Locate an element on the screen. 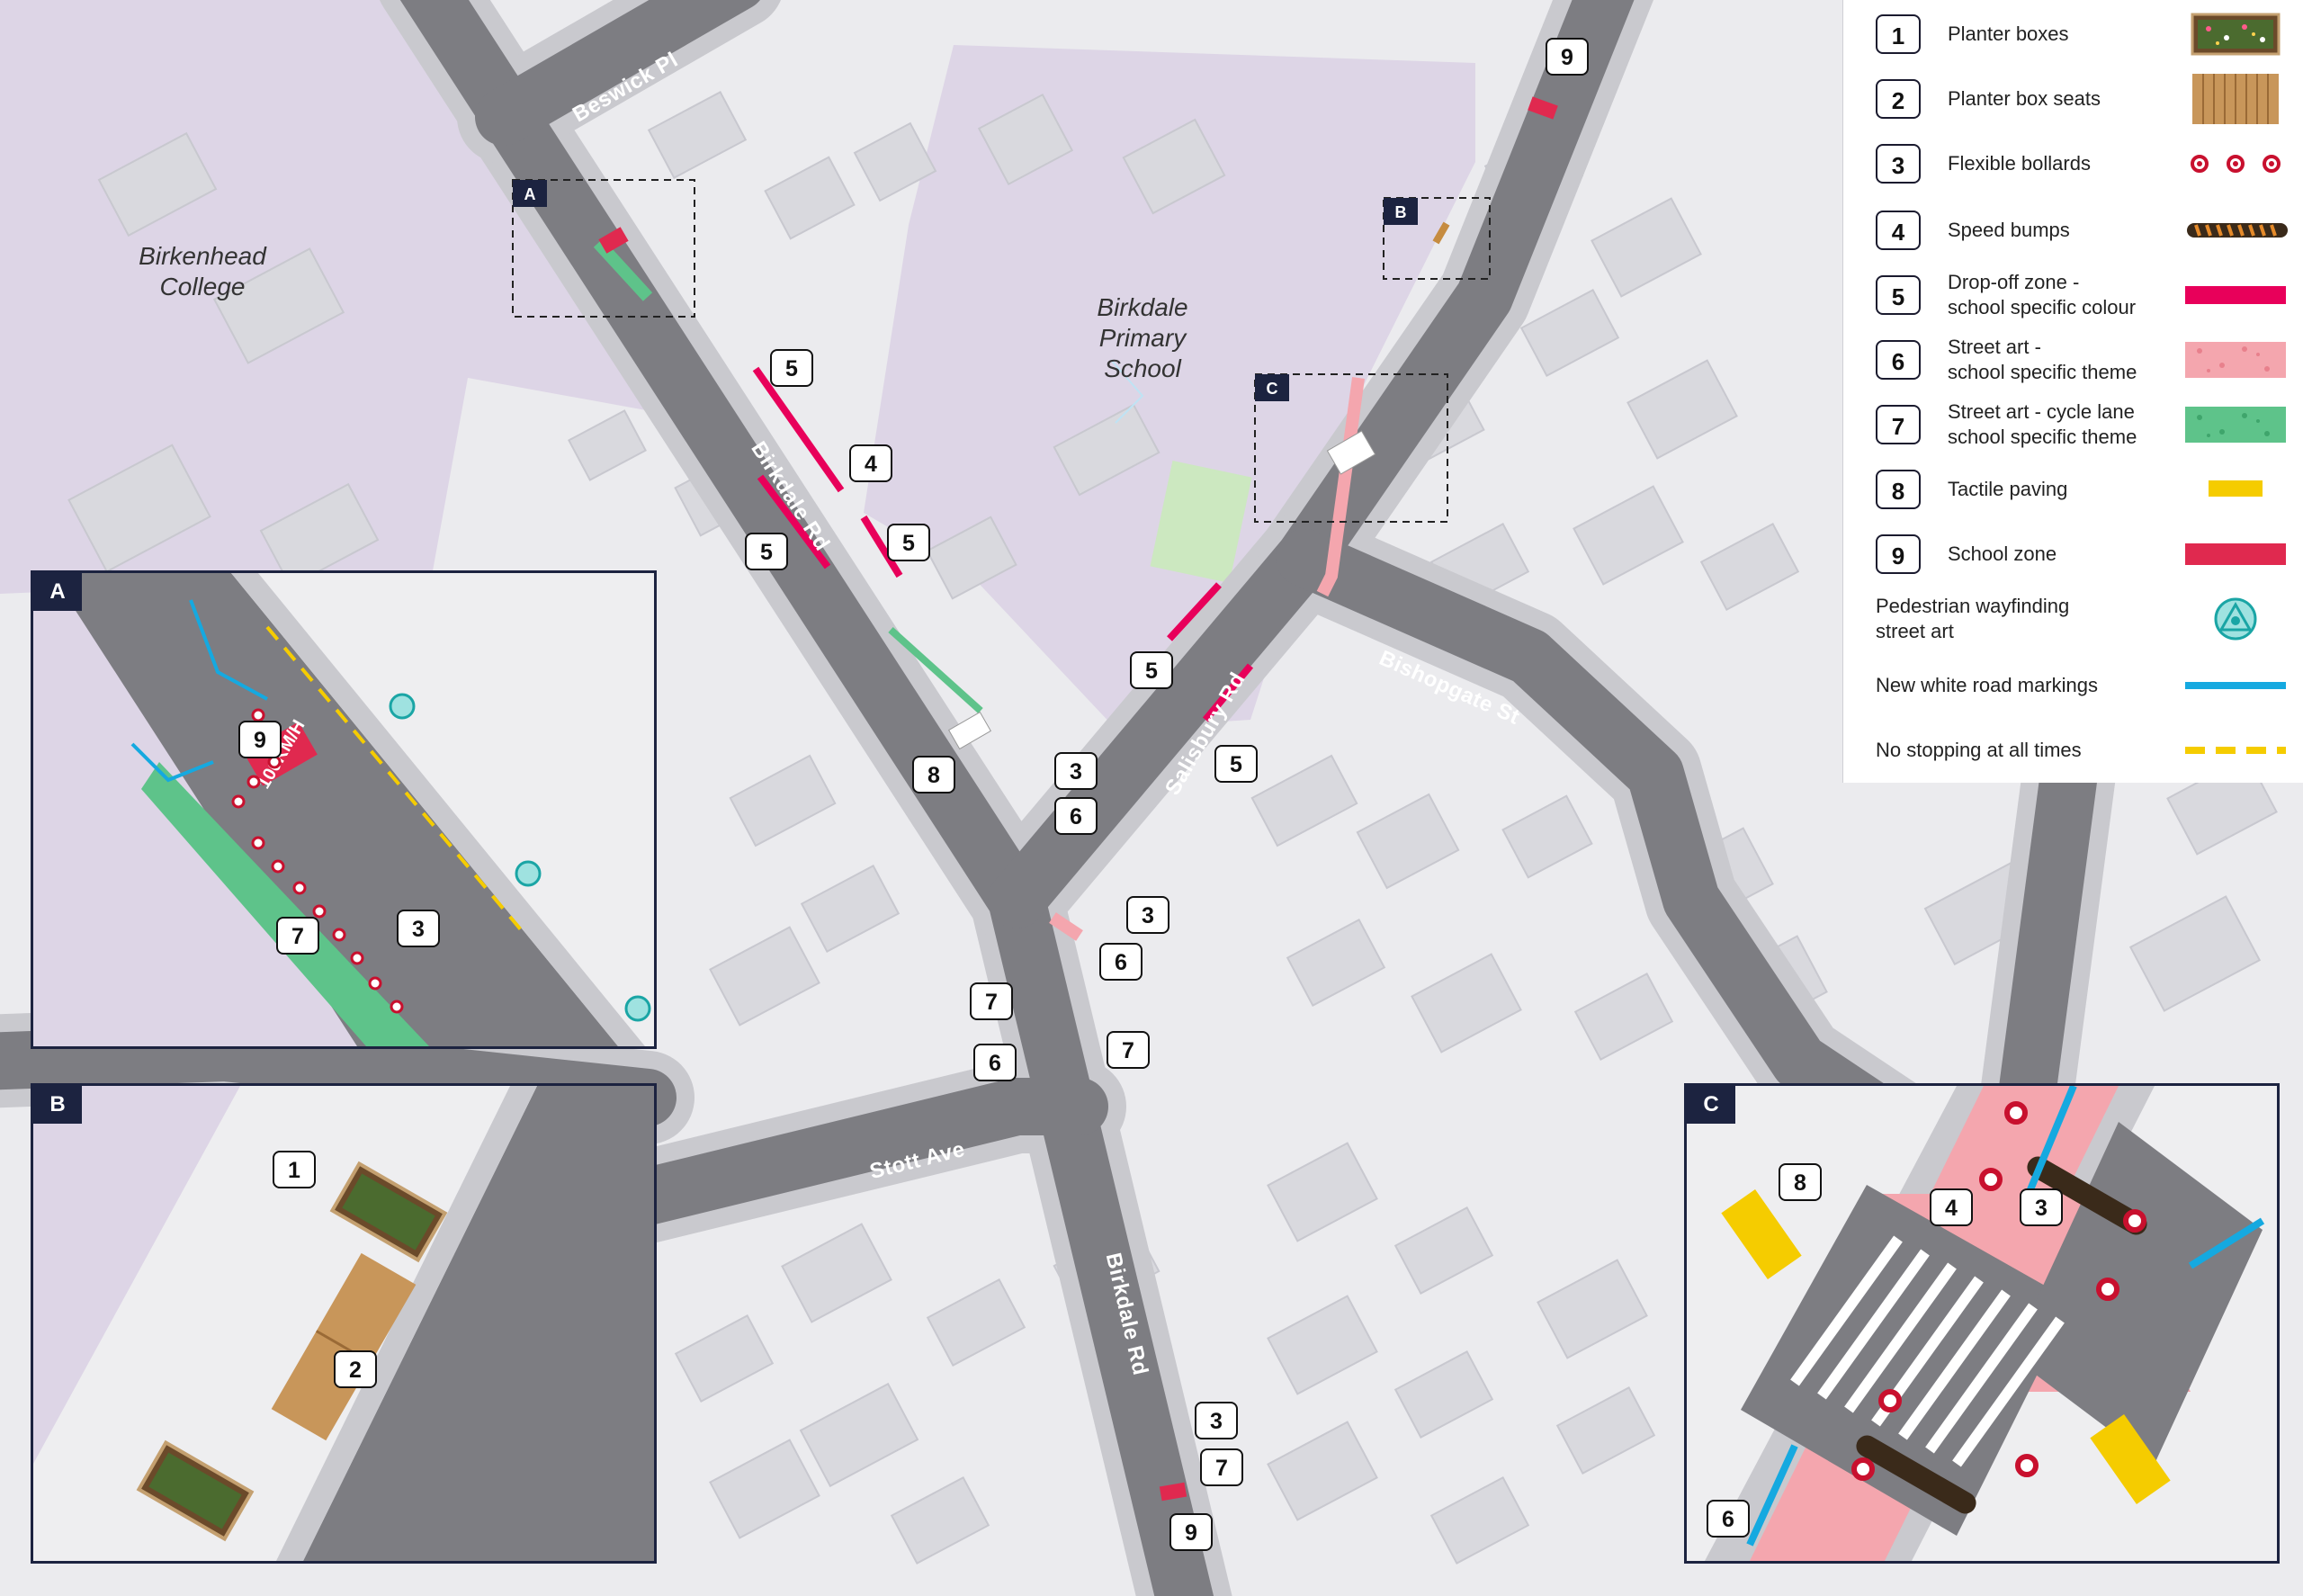 The height and width of the screenshot is (1596, 2303). label-birkdale-primary-school: Birkdale Primary School is located at coordinates (1142, 337).